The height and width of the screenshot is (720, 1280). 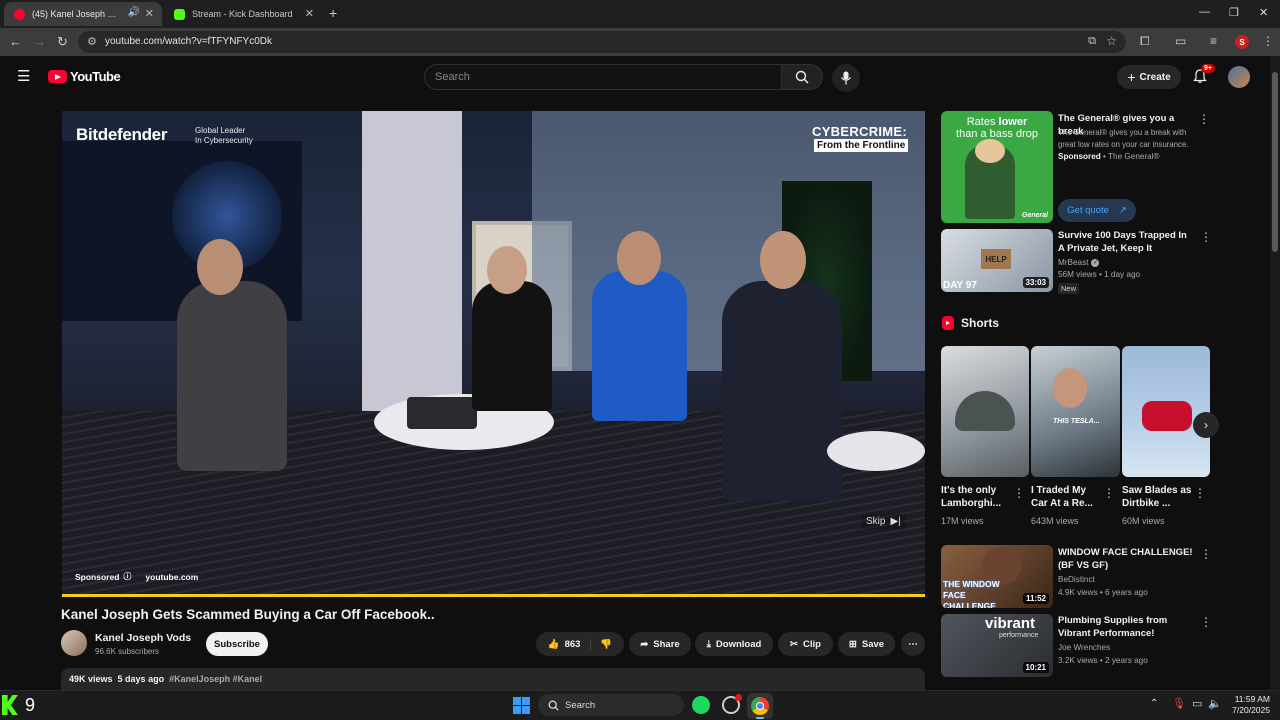 What do you see at coordinates (1204, 76) in the screenshot?
I see `notifications-button: 9+` at bounding box center [1204, 76].